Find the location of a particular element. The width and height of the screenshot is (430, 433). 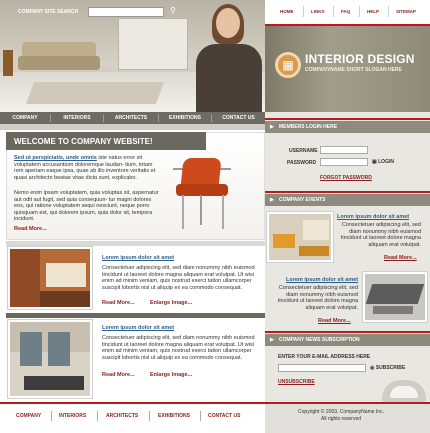

hero-person-body is located at coordinates (229, 78).